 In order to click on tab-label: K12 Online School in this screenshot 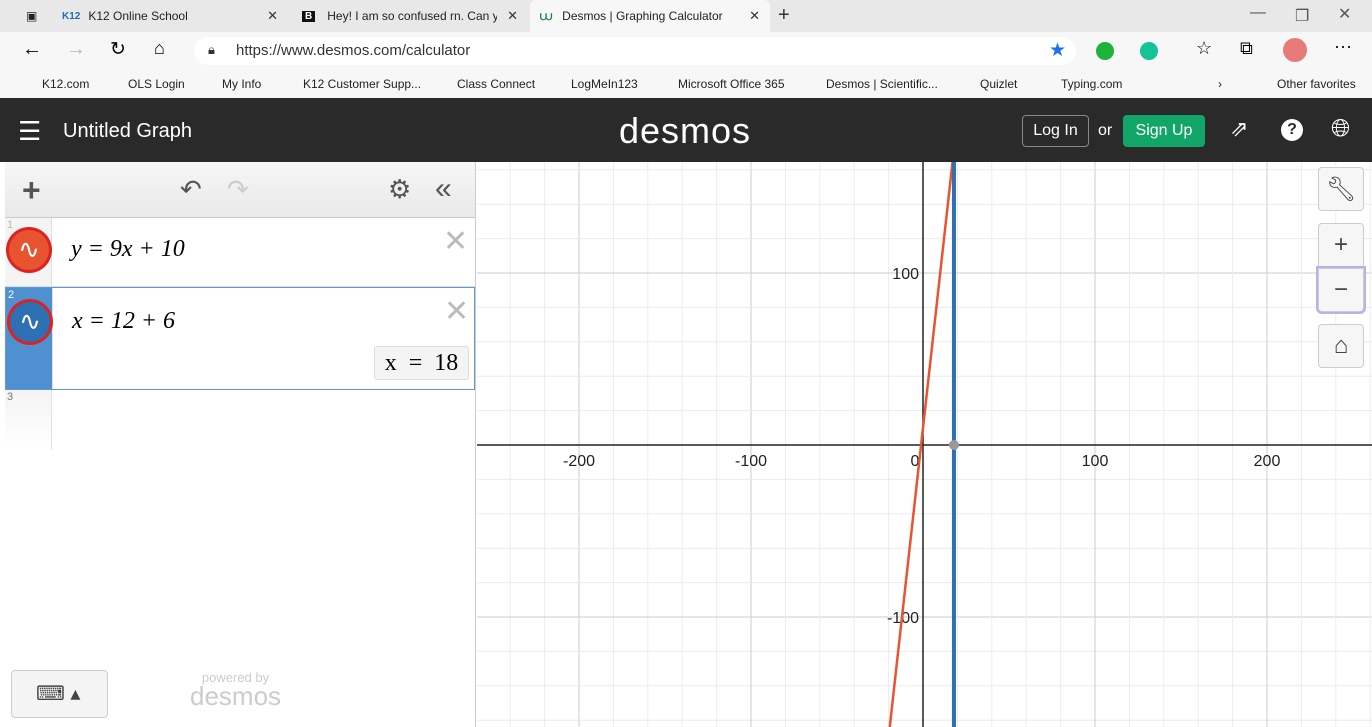, I will do `click(138, 16)`.